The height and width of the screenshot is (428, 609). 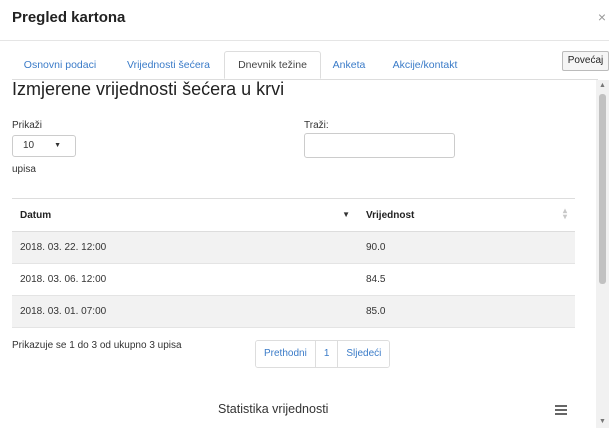 I want to click on statistics-title: Statistika vrijednosti, so click(x=273, y=409).